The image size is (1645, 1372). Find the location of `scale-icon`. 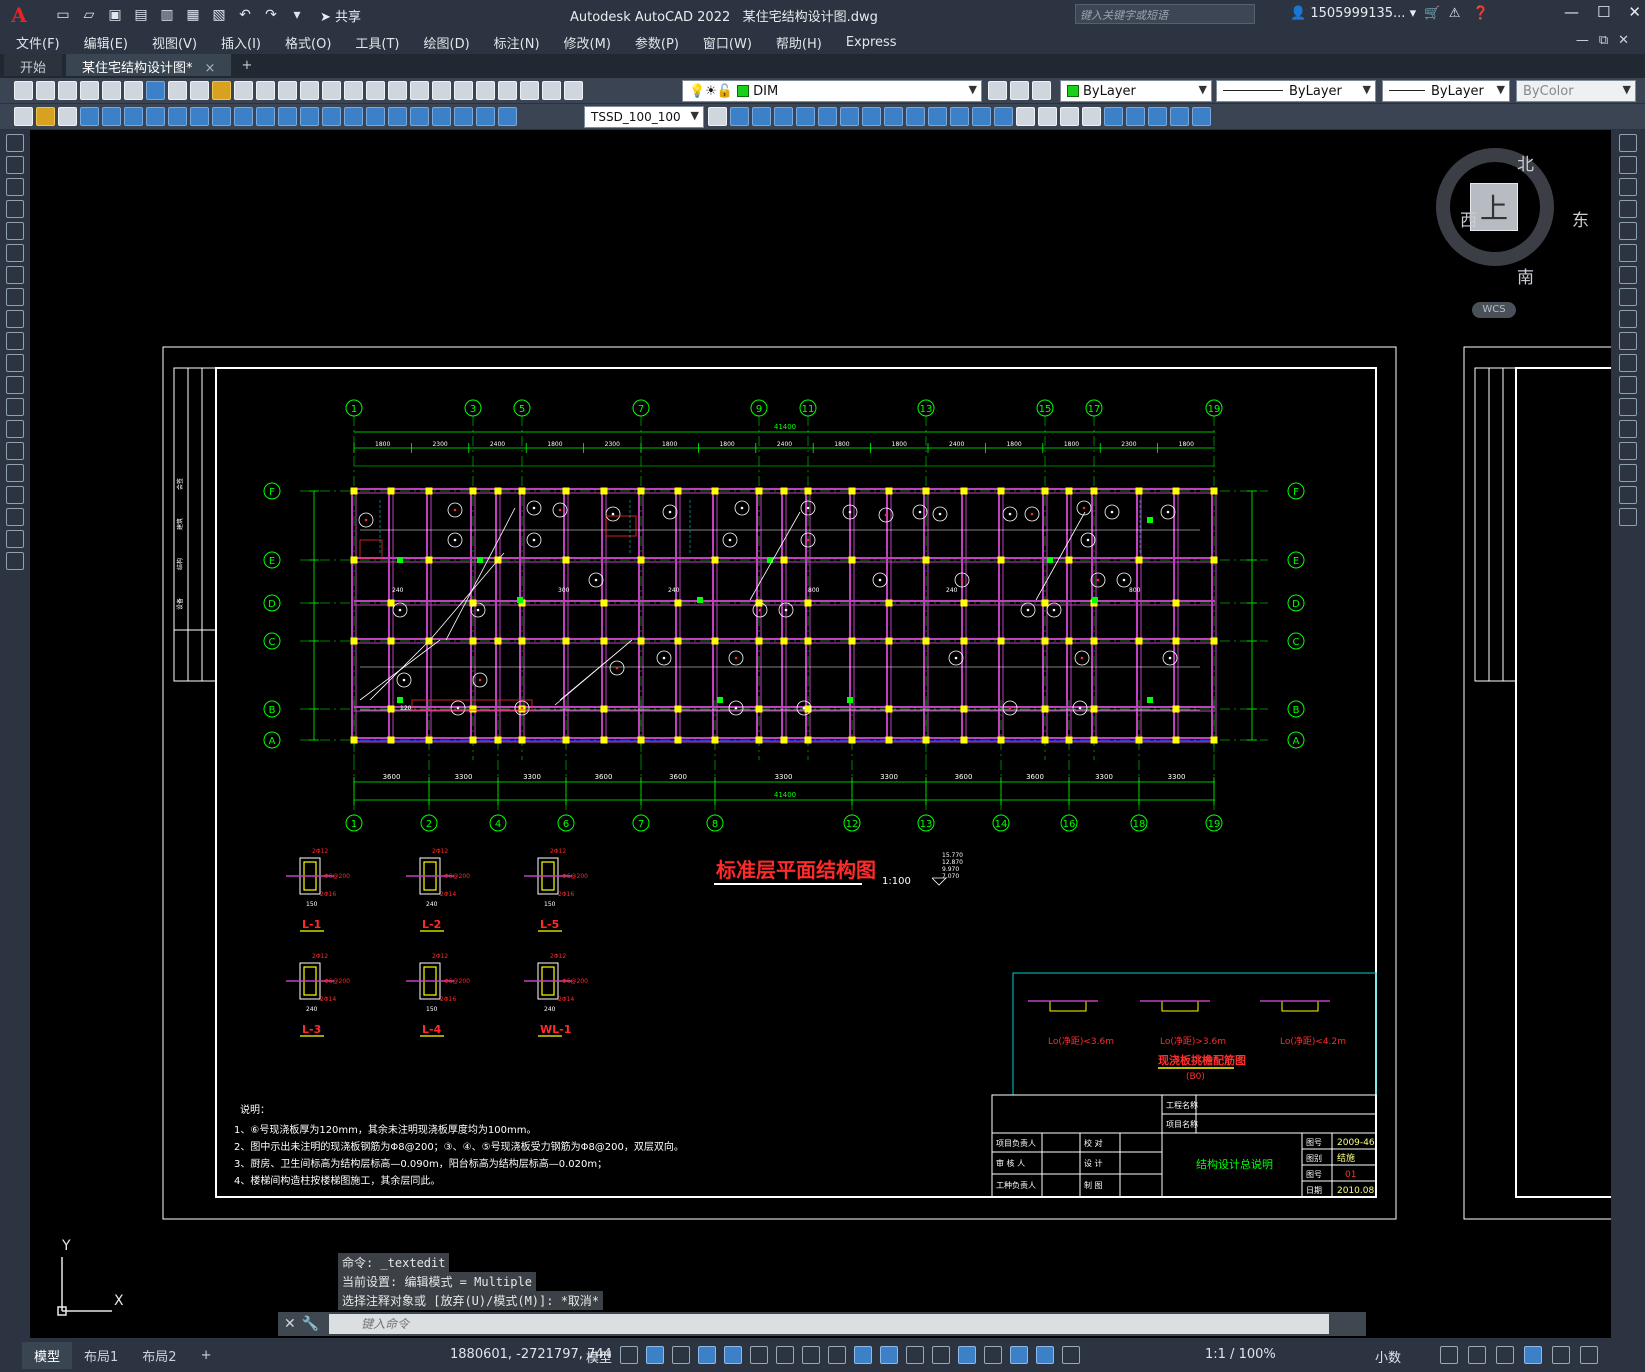

scale-icon is located at coordinates (1628, 297).